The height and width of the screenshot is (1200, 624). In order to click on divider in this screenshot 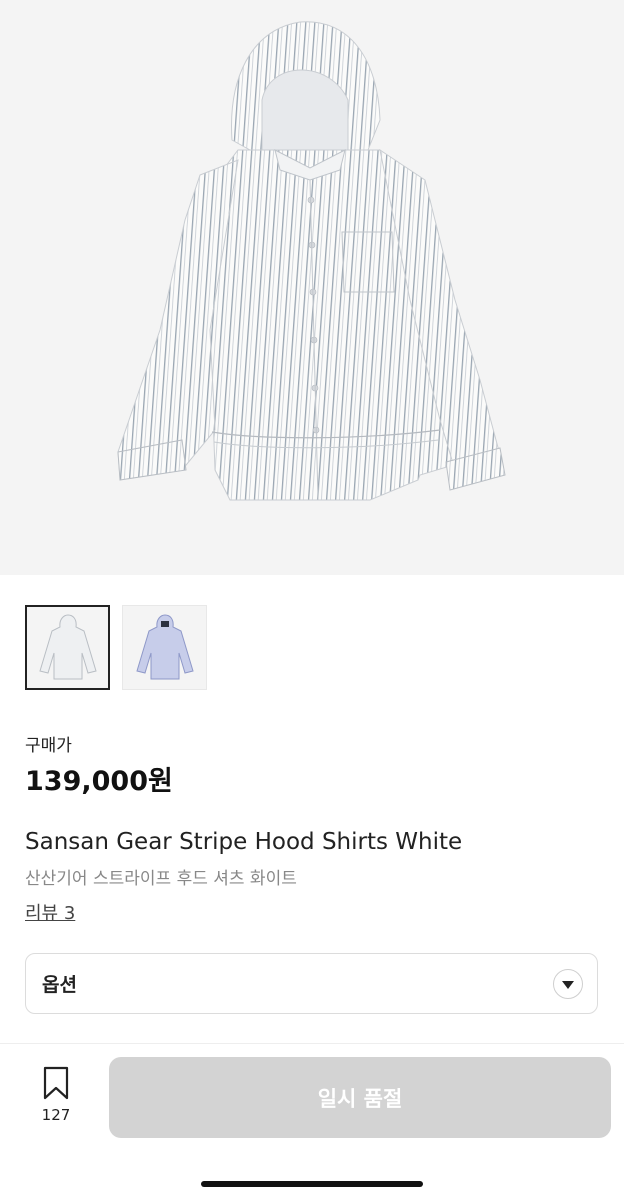, I will do `click(312, 1043)`.